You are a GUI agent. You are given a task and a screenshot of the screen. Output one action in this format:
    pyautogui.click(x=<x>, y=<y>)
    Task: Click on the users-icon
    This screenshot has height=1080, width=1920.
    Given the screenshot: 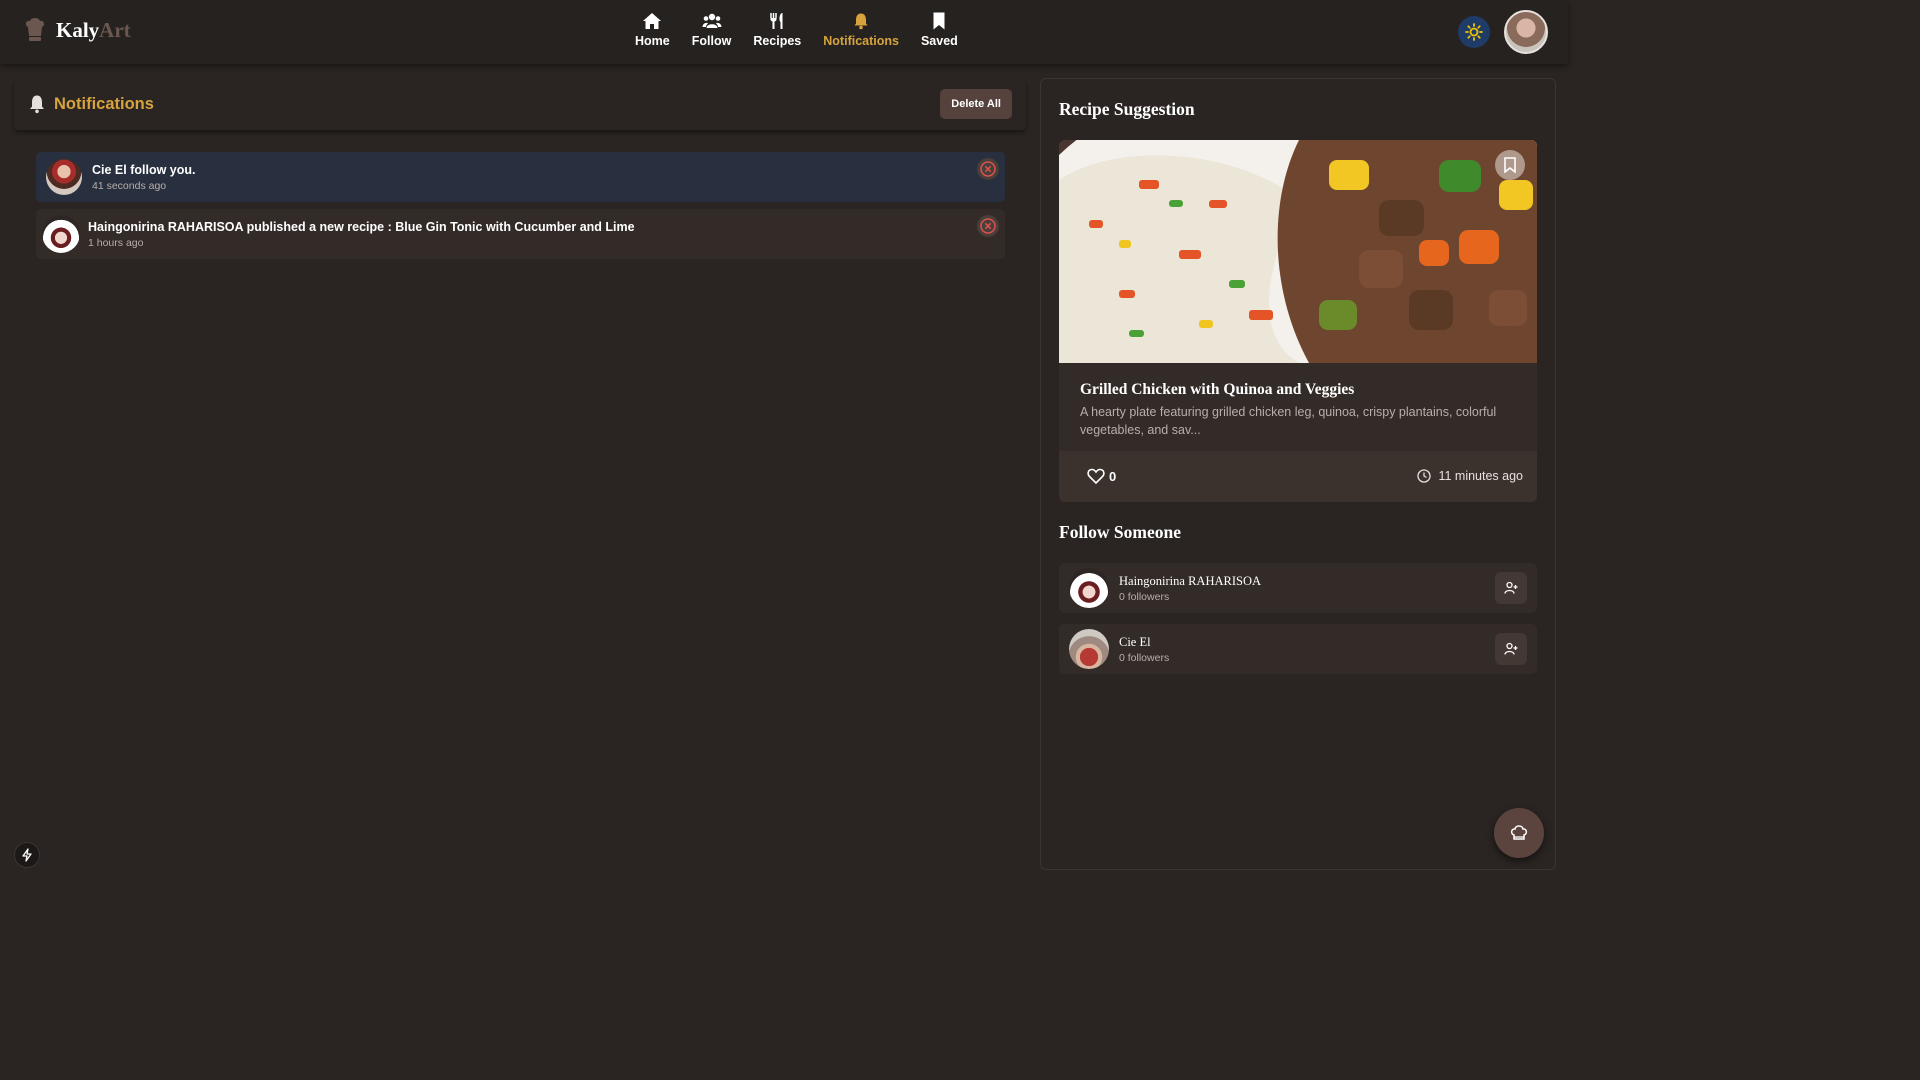 What is the action you would take?
    pyautogui.click(x=712, y=20)
    